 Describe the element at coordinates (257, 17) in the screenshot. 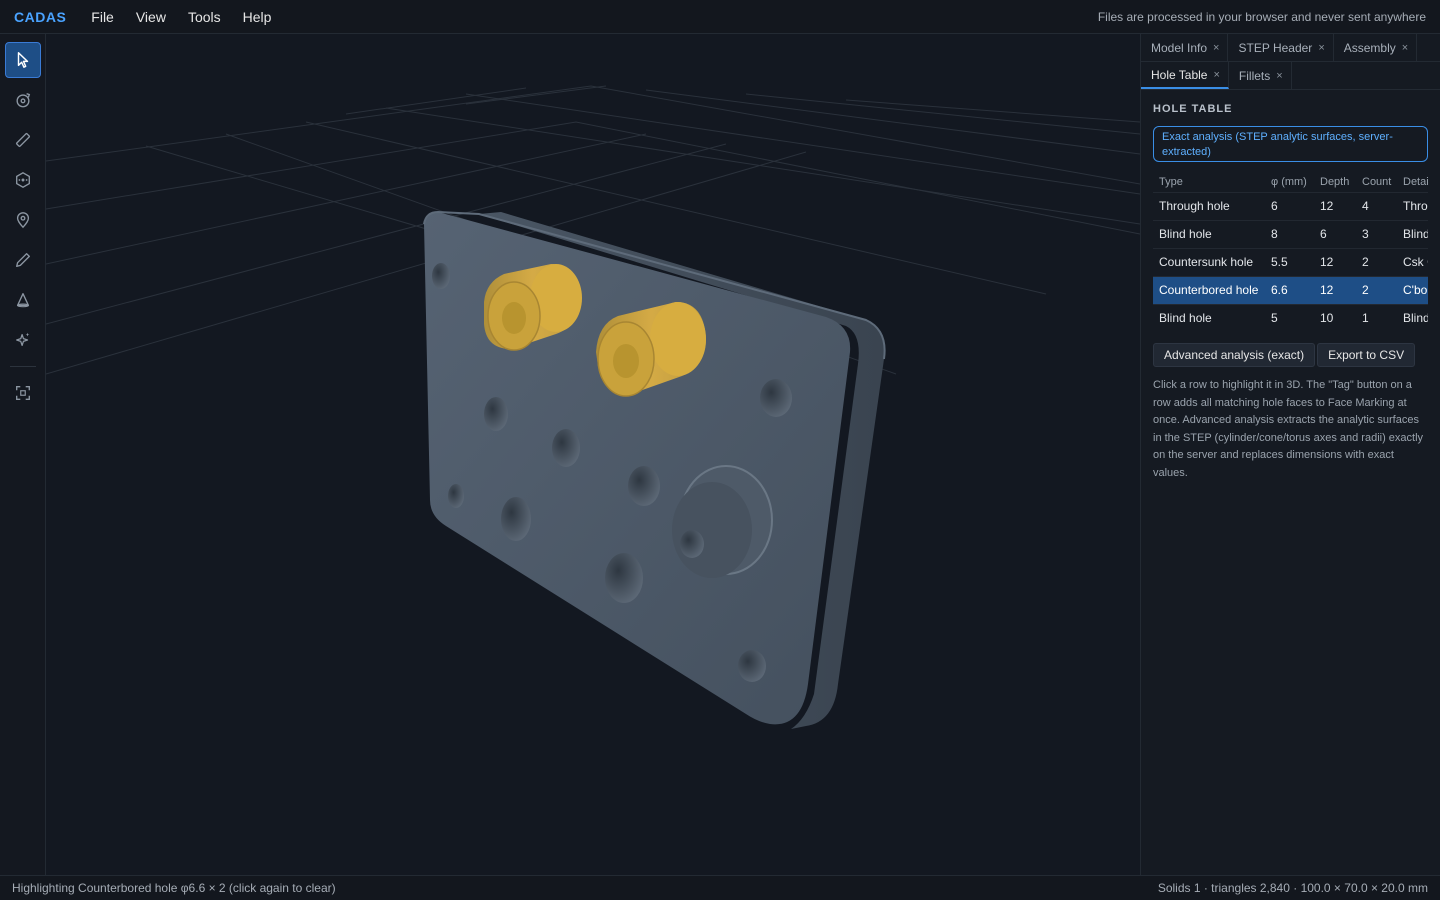

I see `menu-help: Help` at that location.